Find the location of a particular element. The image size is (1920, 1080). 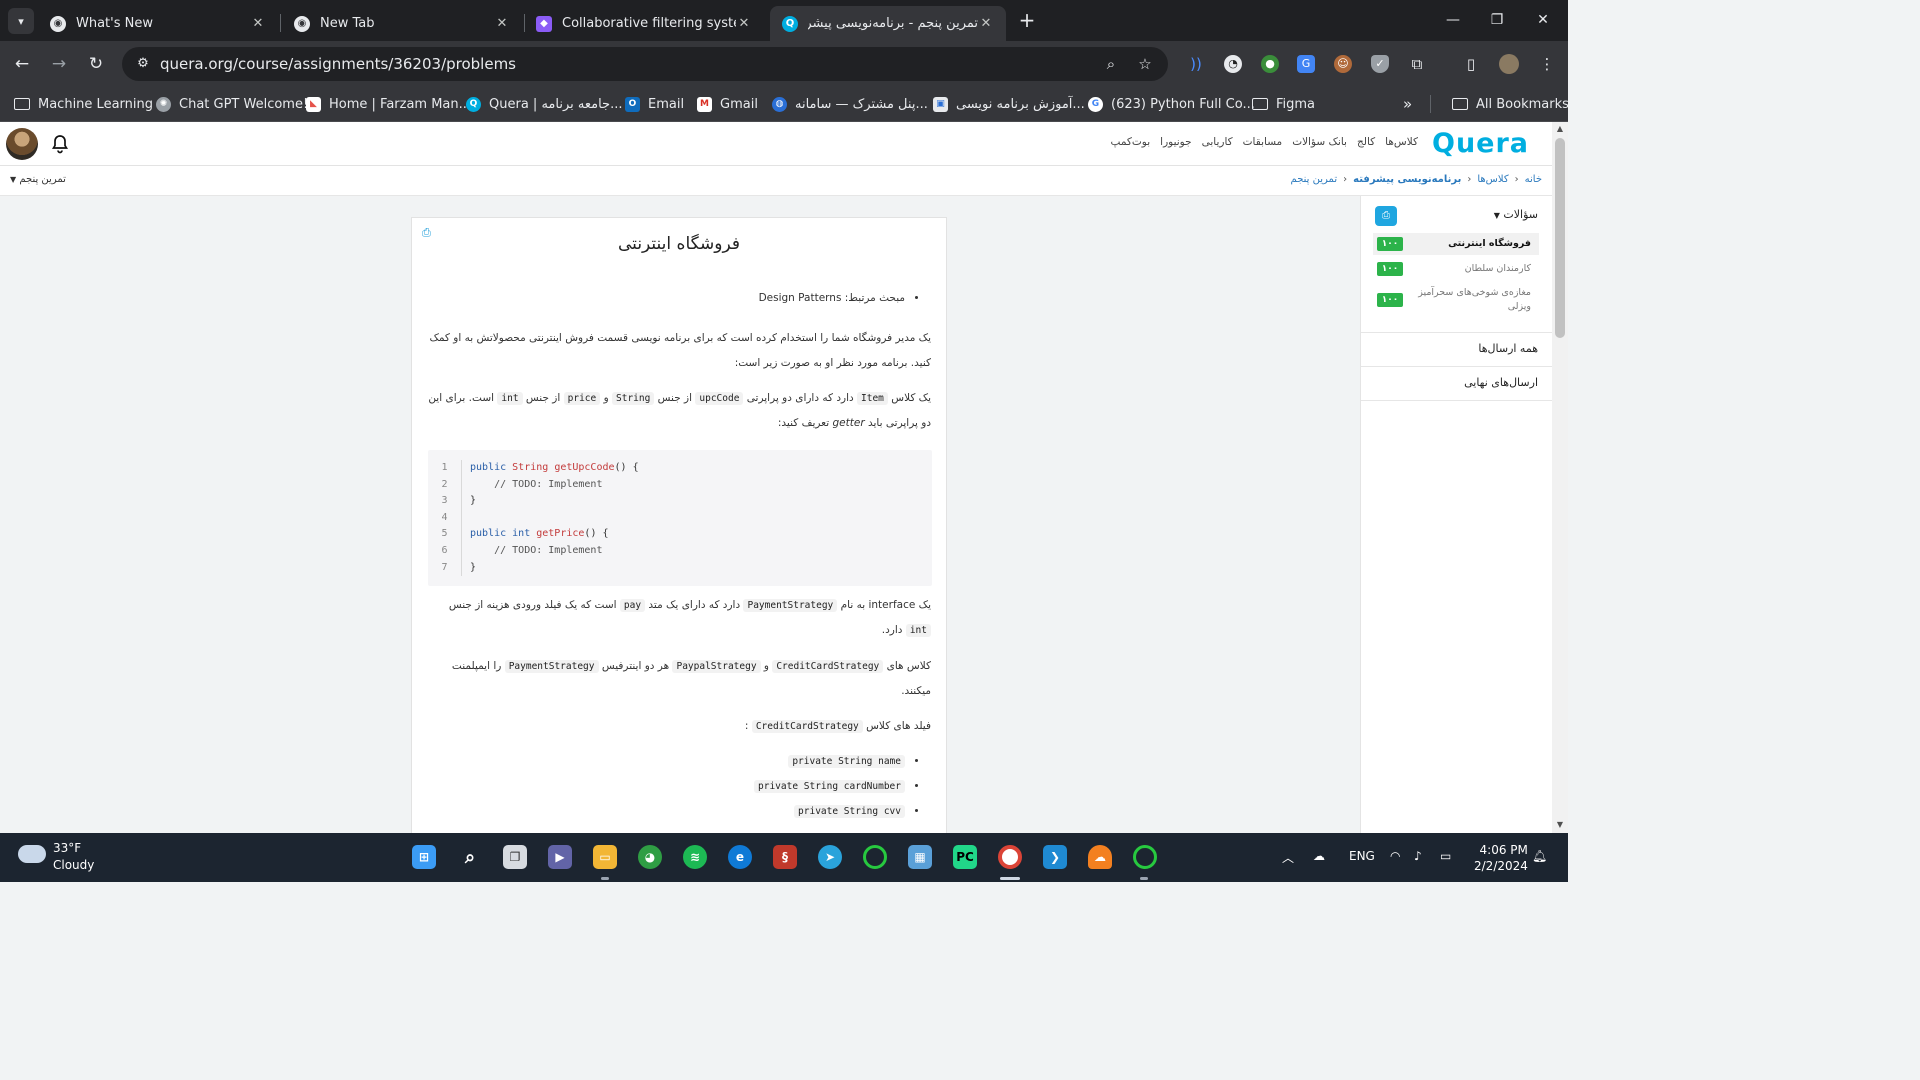

tab-quera-assignment: Q تمرین پنجم - برنامه‌نویسی پیشرفته ✕ is located at coordinates (888, 23).